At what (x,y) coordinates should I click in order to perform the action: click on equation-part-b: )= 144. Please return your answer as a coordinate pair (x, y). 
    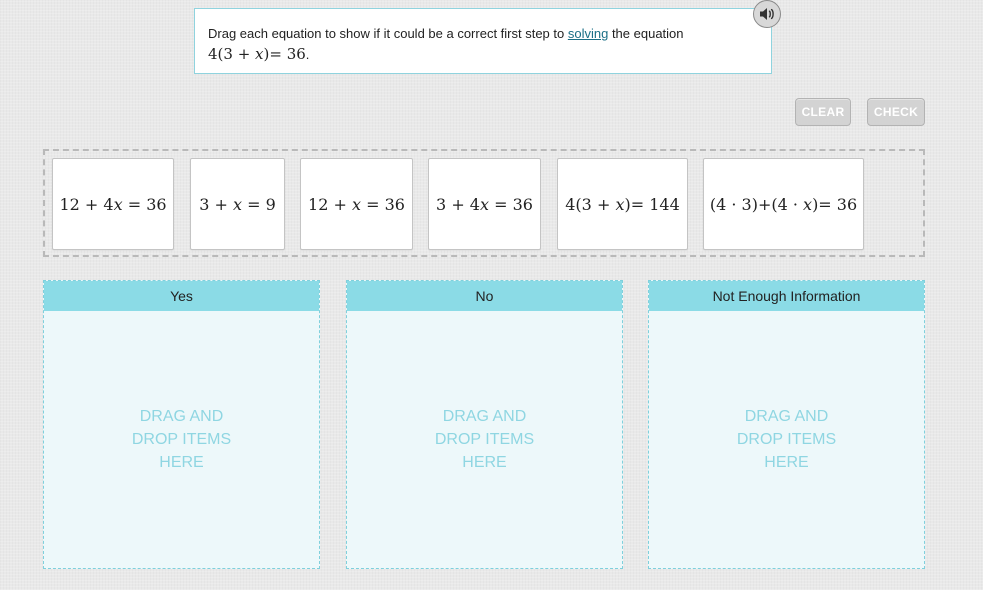
    Looking at the image, I should click on (652, 204).